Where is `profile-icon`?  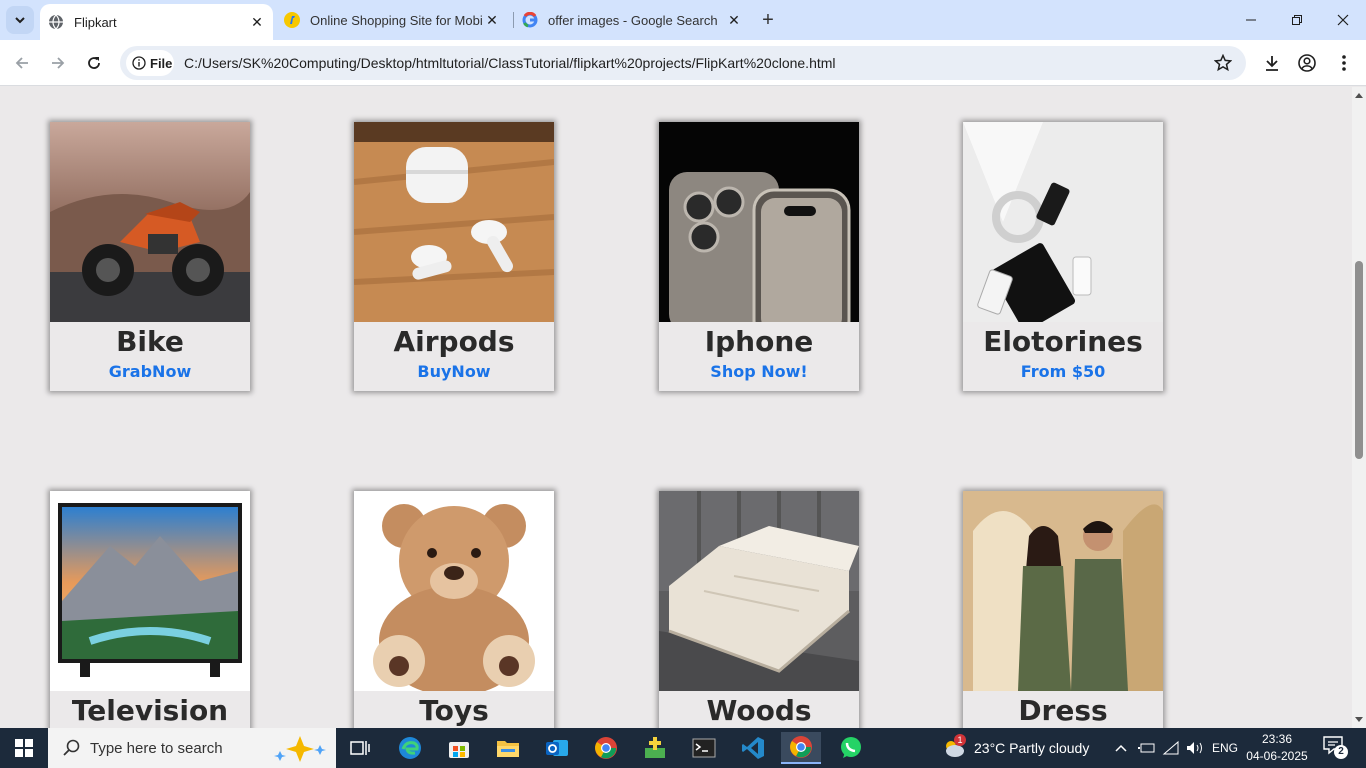
profile-icon is located at coordinates (1307, 63).